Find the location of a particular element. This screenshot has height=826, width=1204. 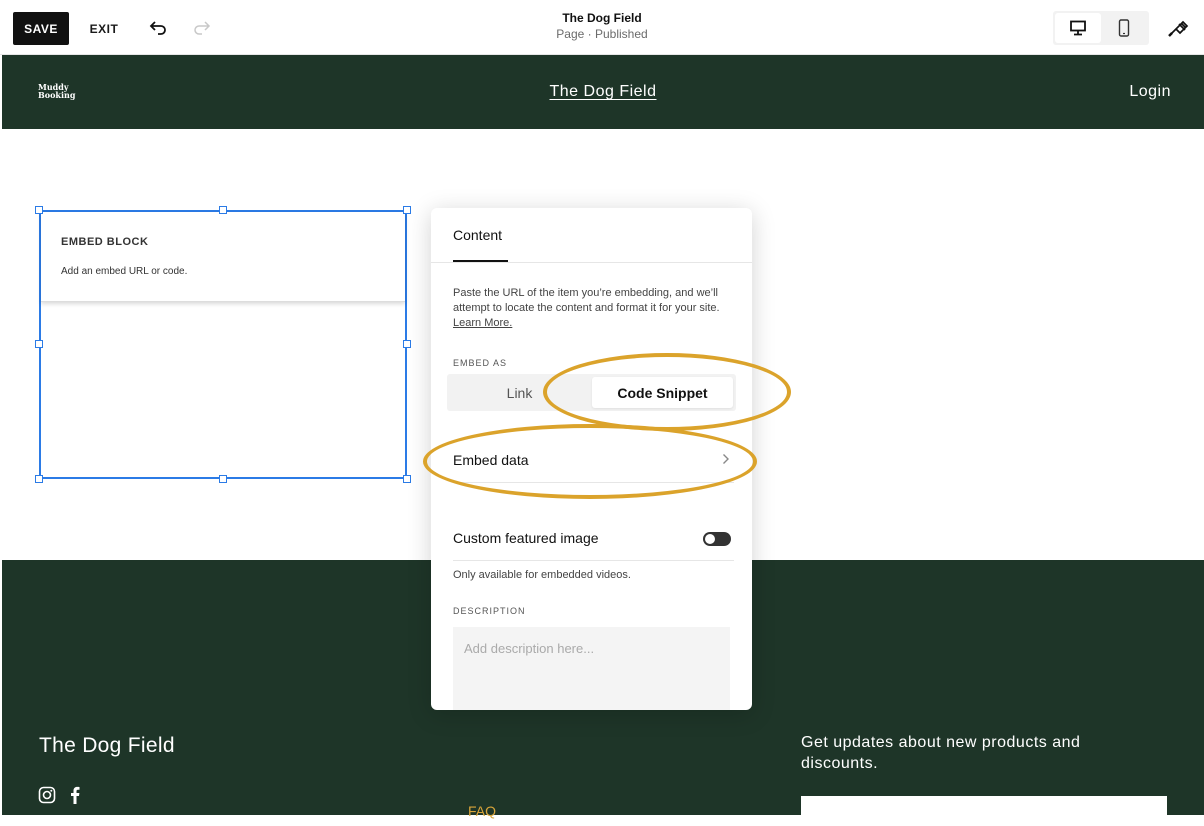

resize-handle-bl is located at coordinates (39, 479).